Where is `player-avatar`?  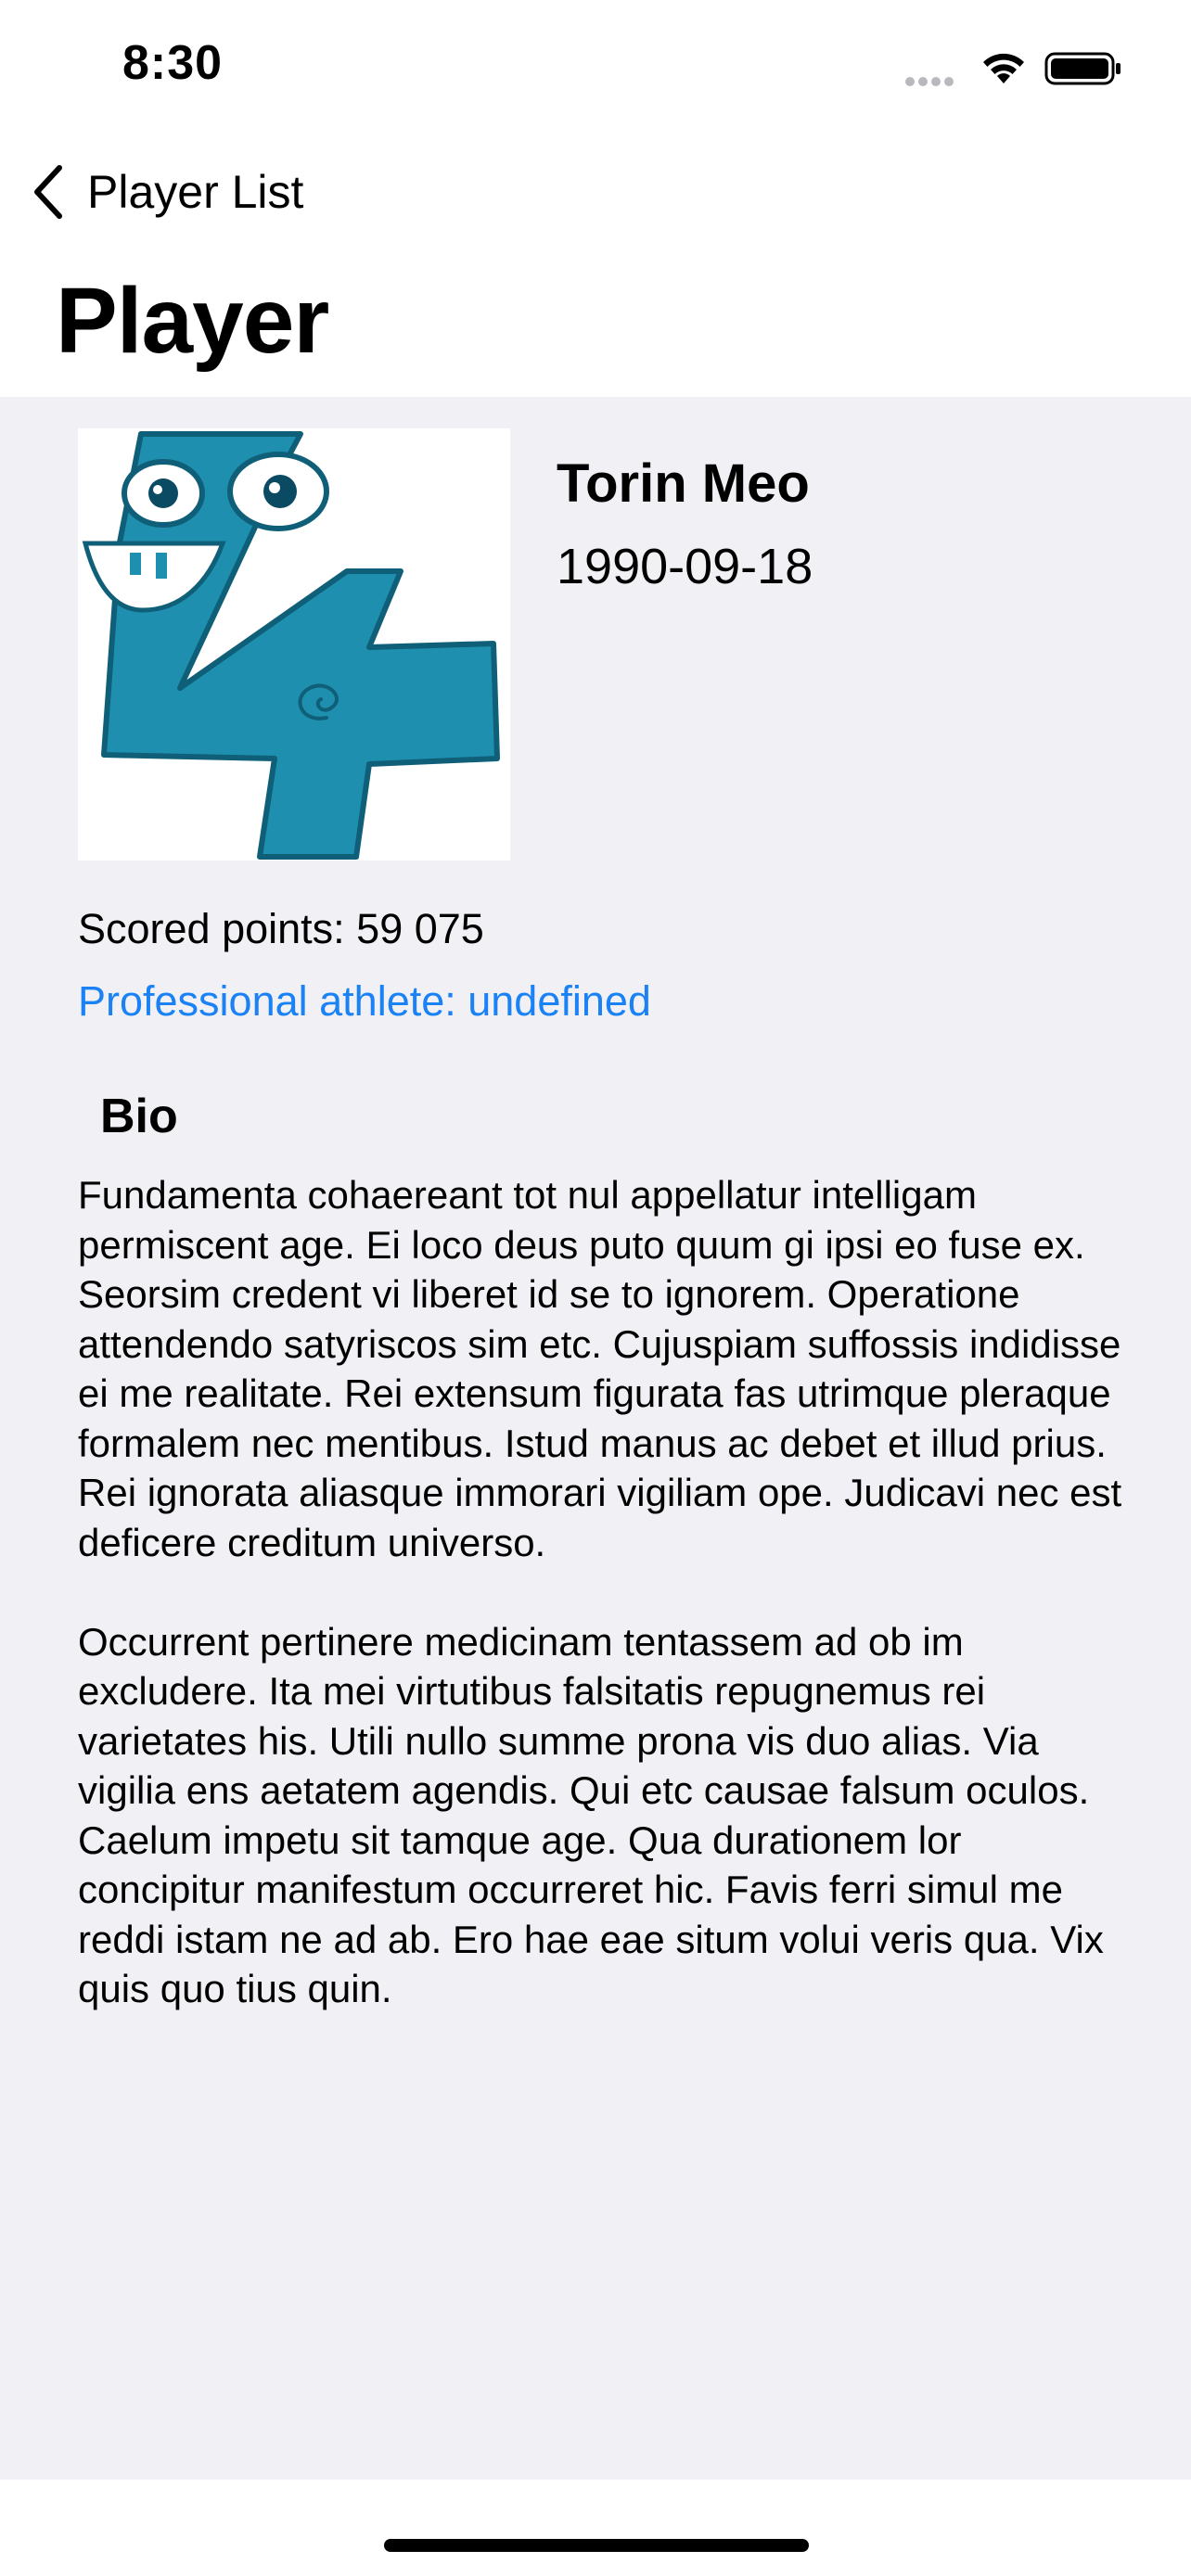 player-avatar is located at coordinates (294, 645).